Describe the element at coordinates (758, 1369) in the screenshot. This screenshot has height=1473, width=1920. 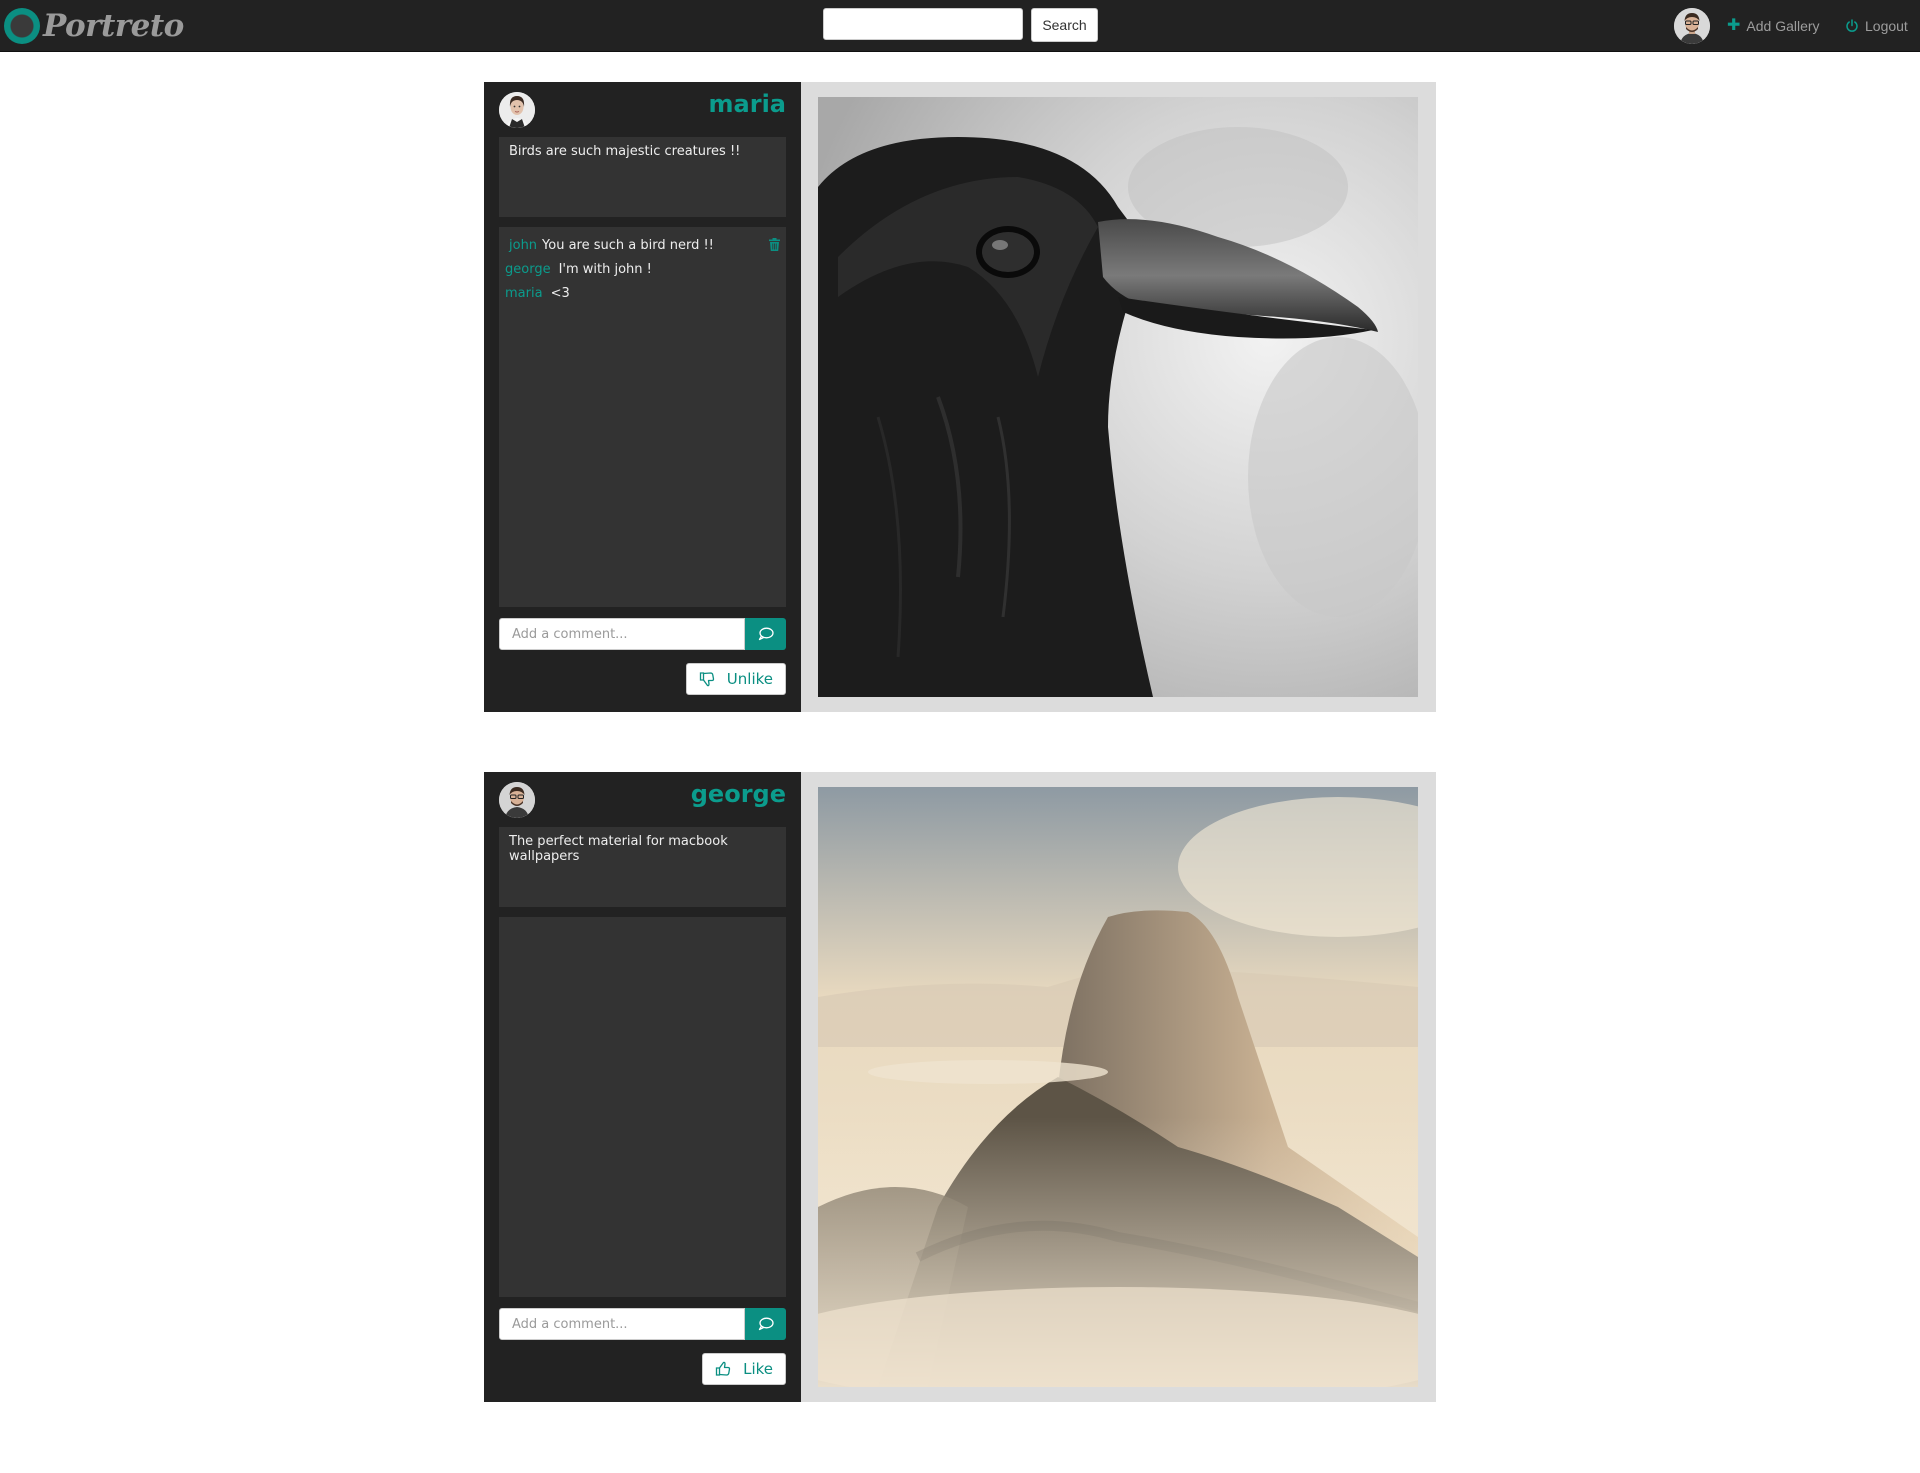
I see `like-label: Like` at that location.